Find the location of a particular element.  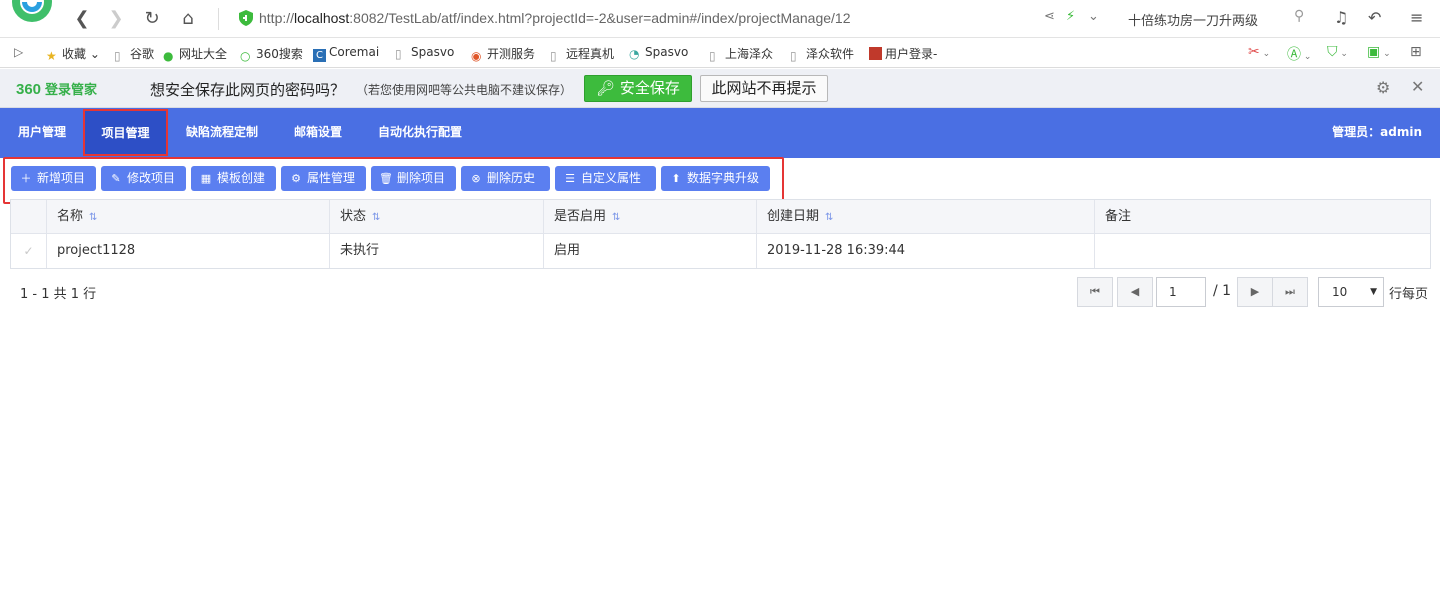

gamepad-icon: ▣ ⌄ is located at coordinates (1379, 52).